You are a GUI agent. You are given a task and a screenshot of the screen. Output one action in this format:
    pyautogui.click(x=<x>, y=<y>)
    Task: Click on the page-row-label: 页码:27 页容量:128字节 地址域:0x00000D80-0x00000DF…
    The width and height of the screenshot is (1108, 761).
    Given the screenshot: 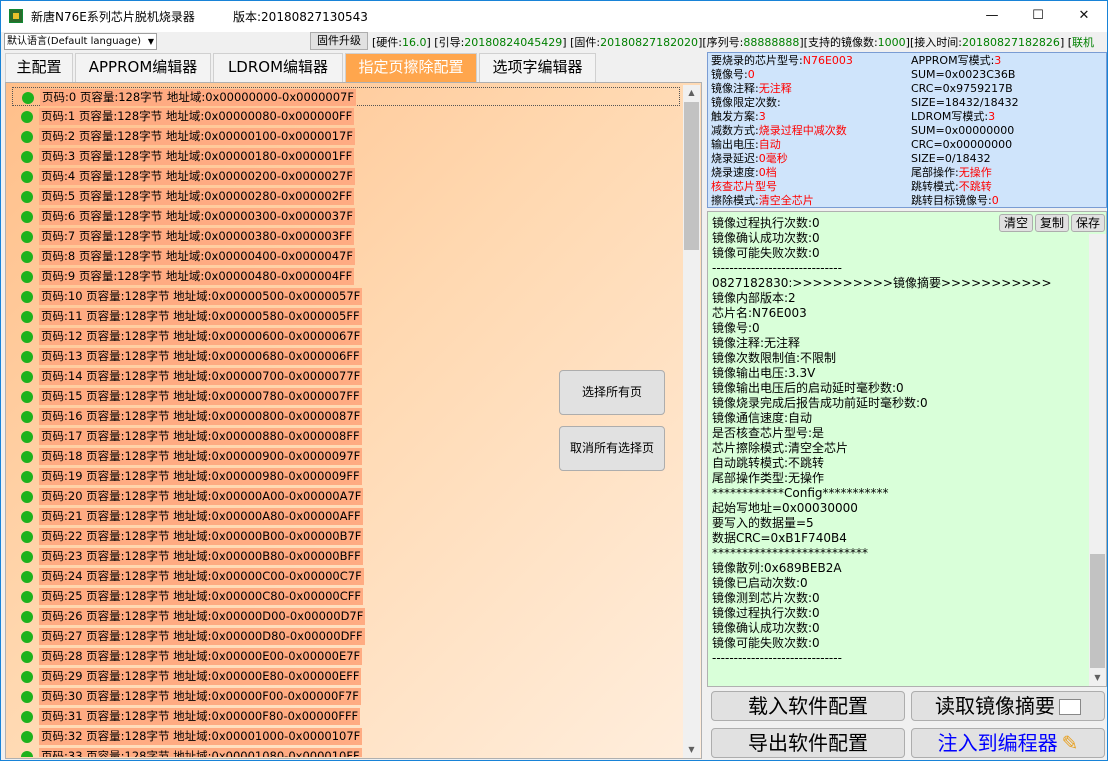 What is the action you would take?
    pyautogui.click(x=202, y=636)
    